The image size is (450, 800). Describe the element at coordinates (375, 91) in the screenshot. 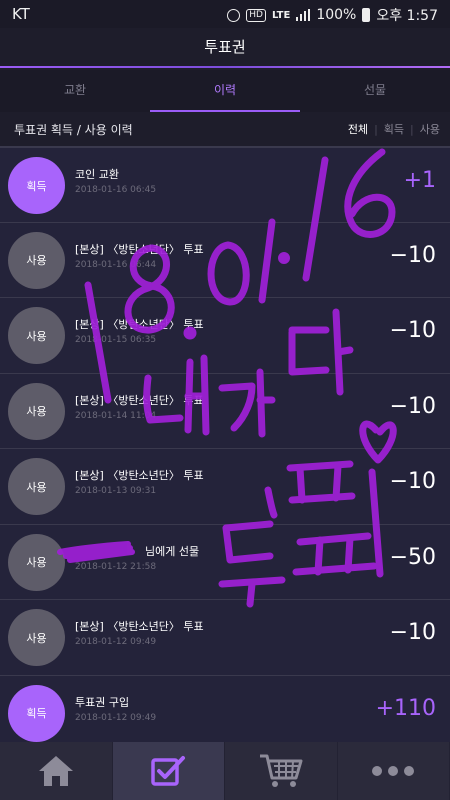

I see `tab-gift: 선물` at that location.